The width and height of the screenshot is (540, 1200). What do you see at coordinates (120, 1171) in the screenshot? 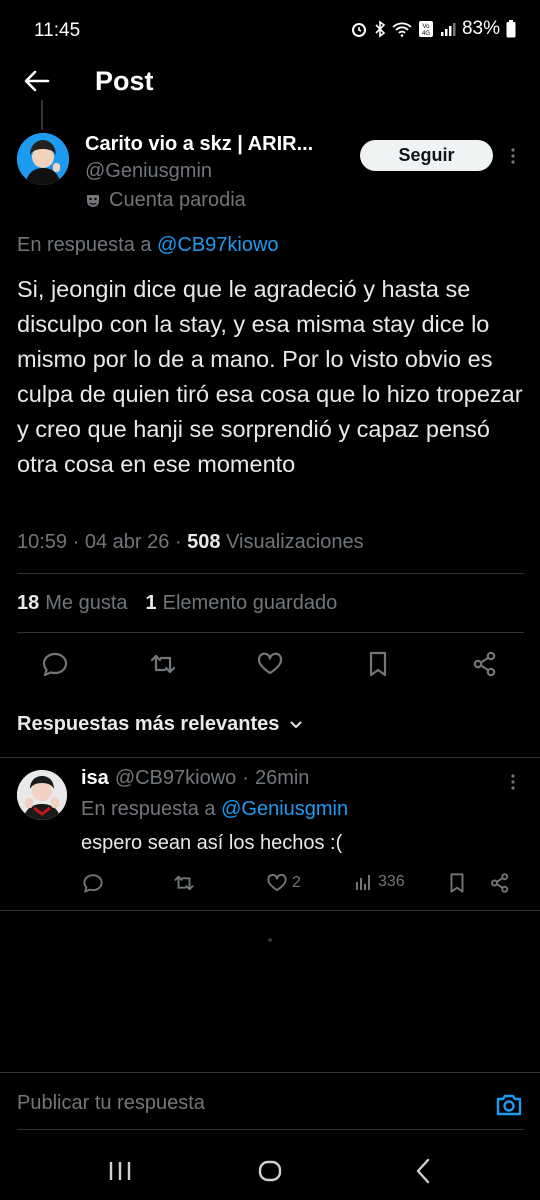
I see `recent-apps-icon` at bounding box center [120, 1171].